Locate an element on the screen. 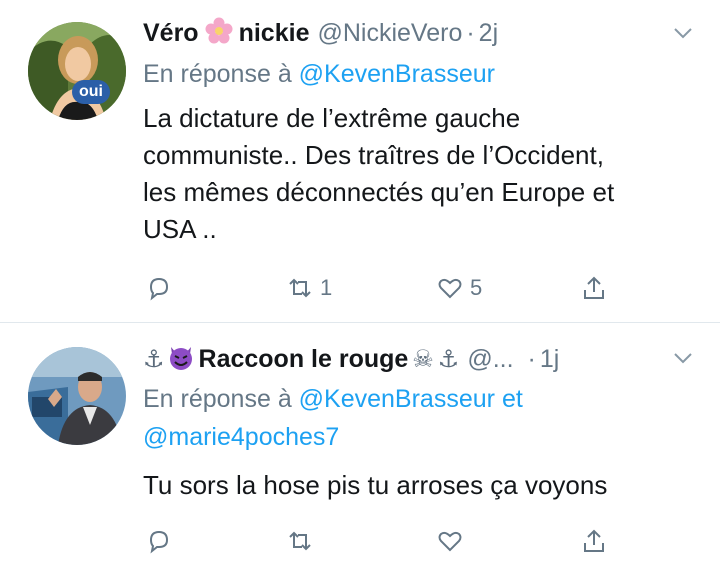 The height and width of the screenshot is (571, 720). avatar-badge-text: oui is located at coordinates (91, 91).